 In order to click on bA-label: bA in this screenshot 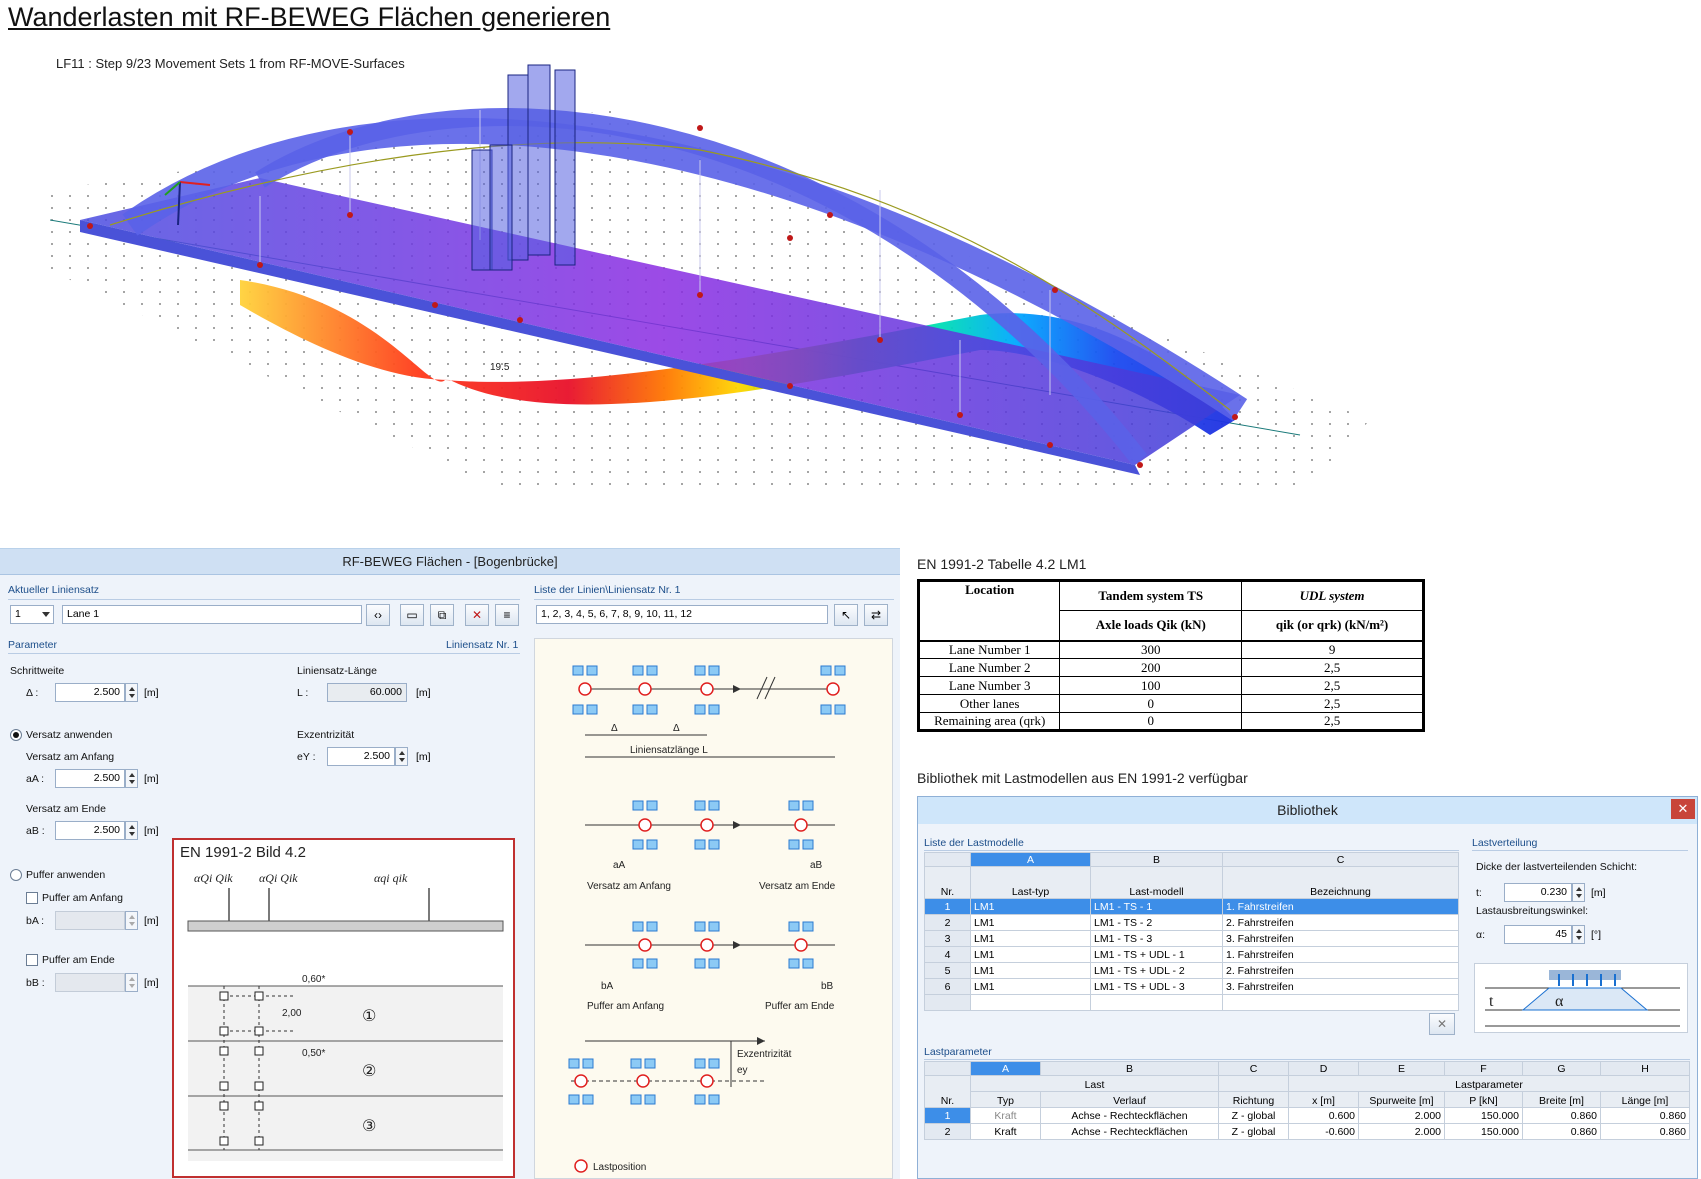, I will do `click(607, 986)`.